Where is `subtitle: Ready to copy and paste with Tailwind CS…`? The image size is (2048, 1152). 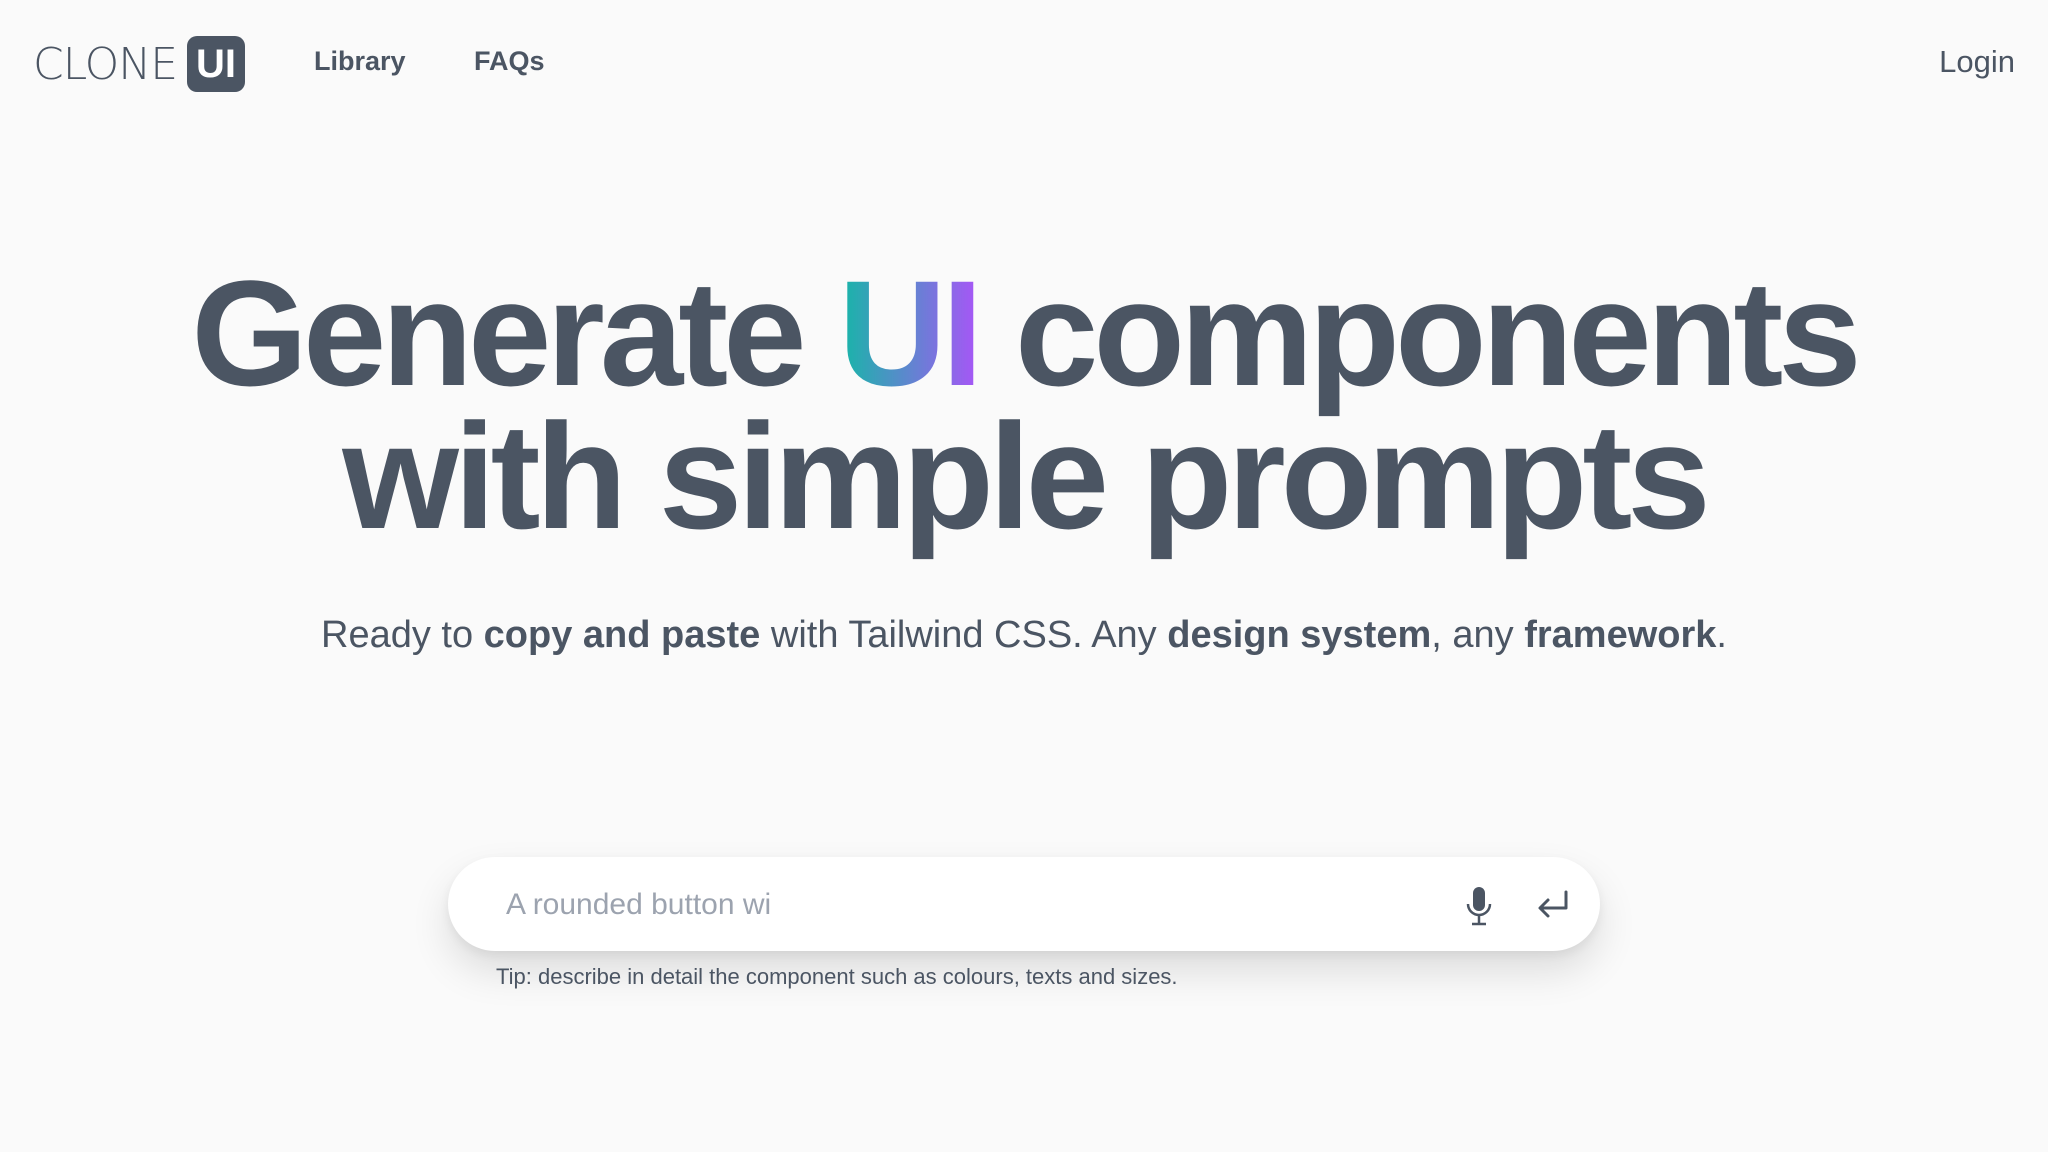
subtitle: Ready to copy and paste with Tailwind CS… is located at coordinates (1024, 635).